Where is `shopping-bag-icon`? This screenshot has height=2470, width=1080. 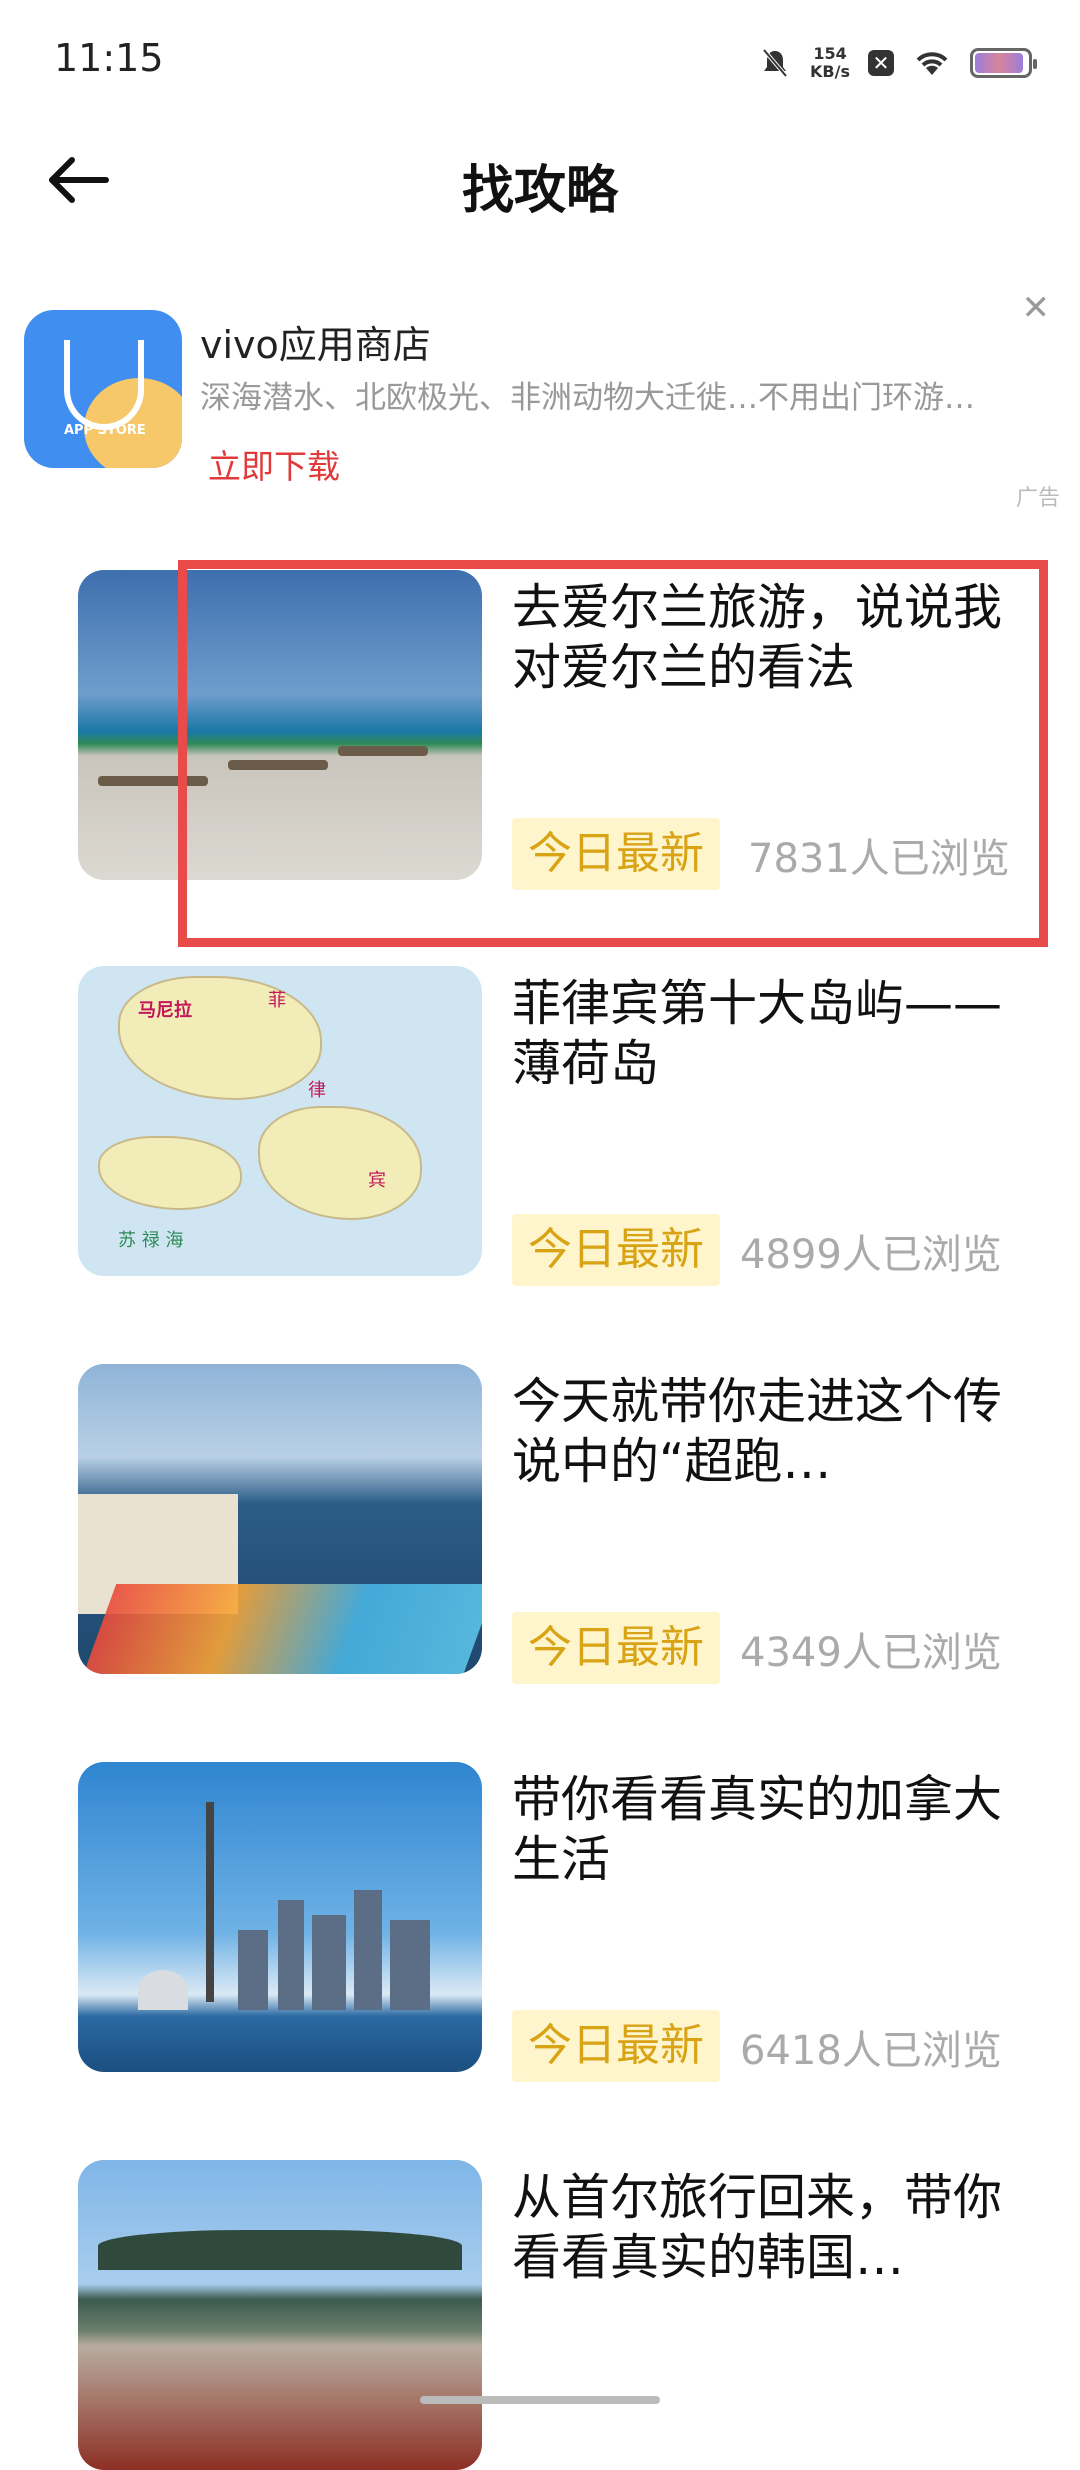
shopping-bag-icon is located at coordinates (104, 385).